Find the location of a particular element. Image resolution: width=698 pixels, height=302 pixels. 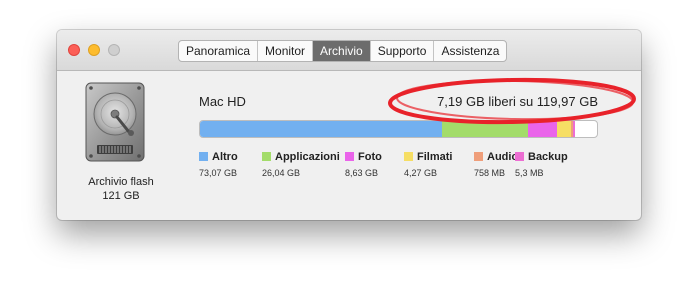

free-space-text: 7,19 GB liberi su 119,97 GB is located at coordinates (517, 101).